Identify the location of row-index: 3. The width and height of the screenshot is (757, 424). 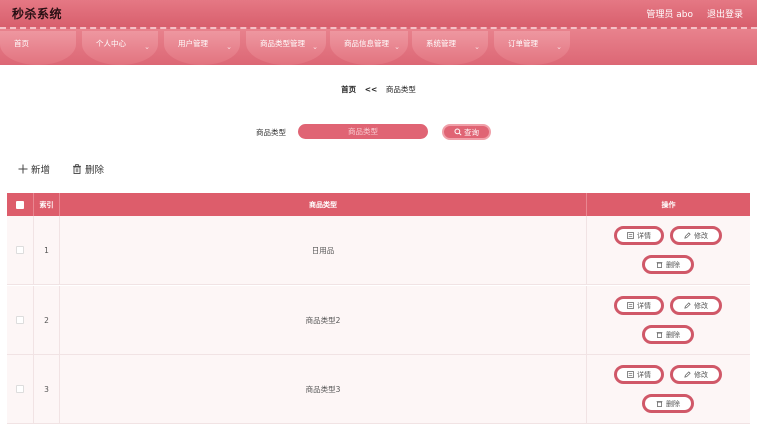
(47, 389).